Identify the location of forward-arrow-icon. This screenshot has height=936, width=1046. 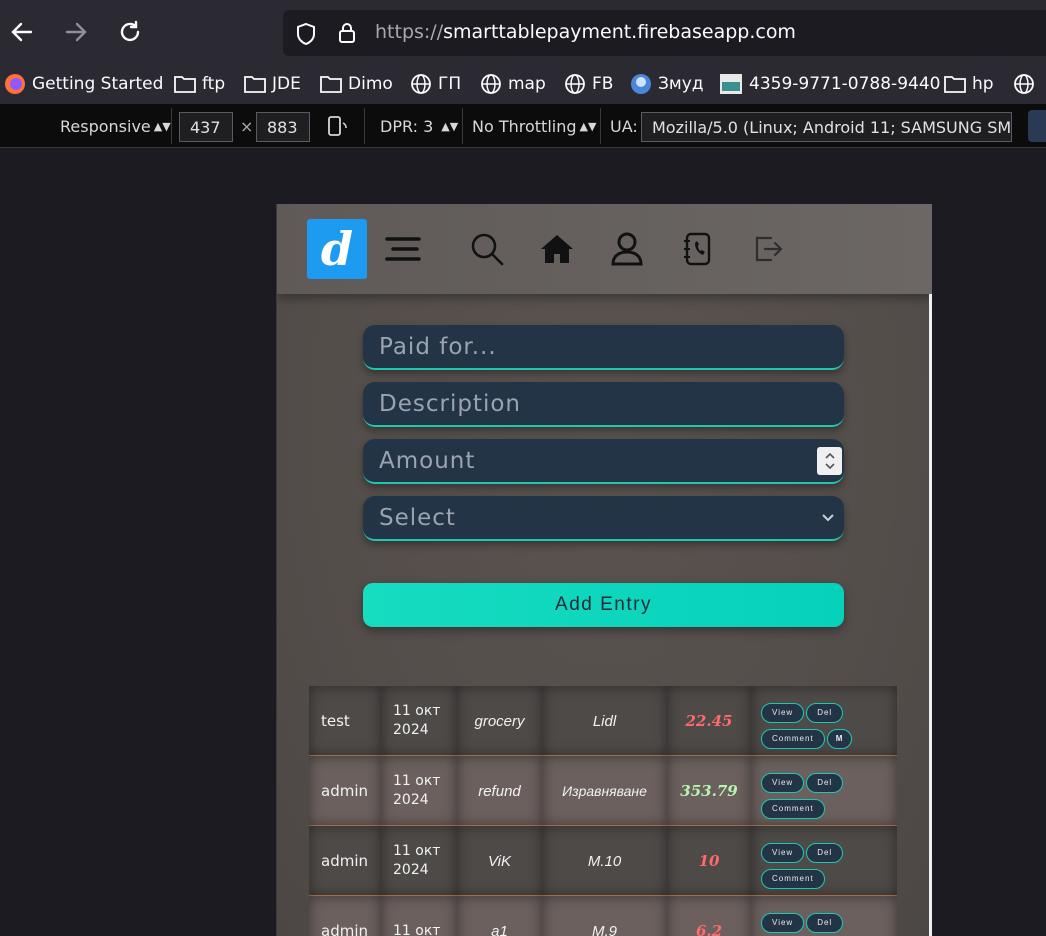
(76, 32).